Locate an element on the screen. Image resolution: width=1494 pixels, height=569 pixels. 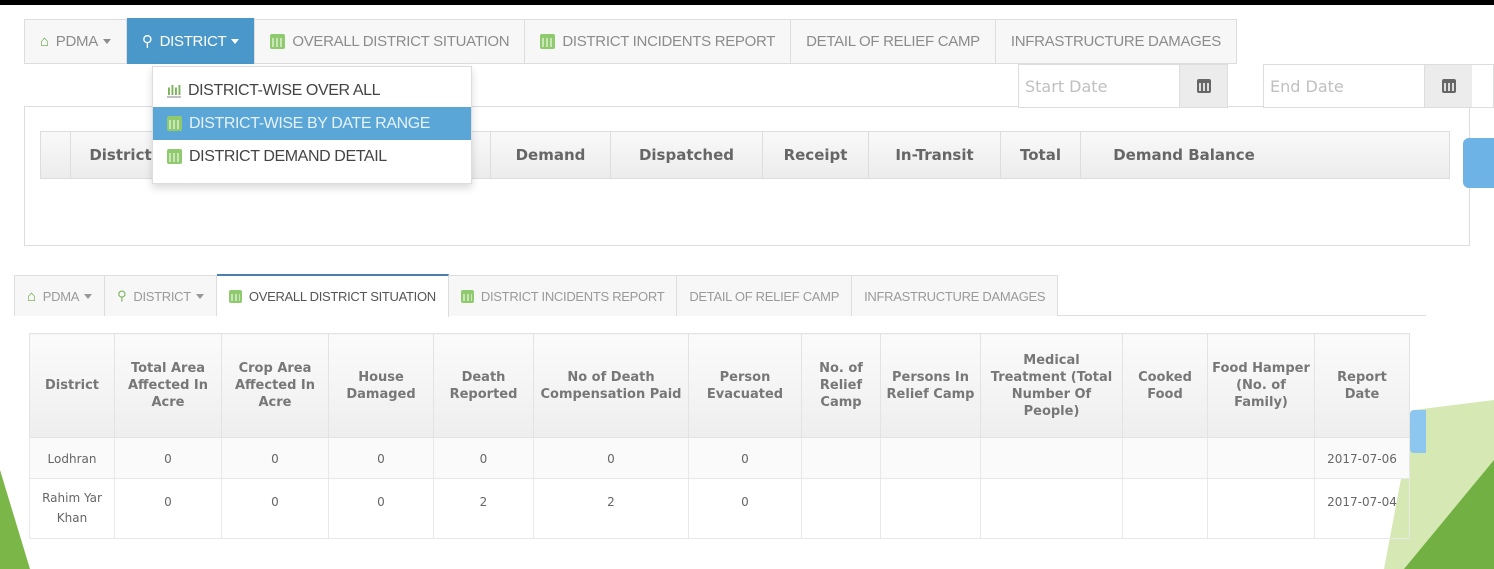
start-date-picker-button is located at coordinates (1203, 86).